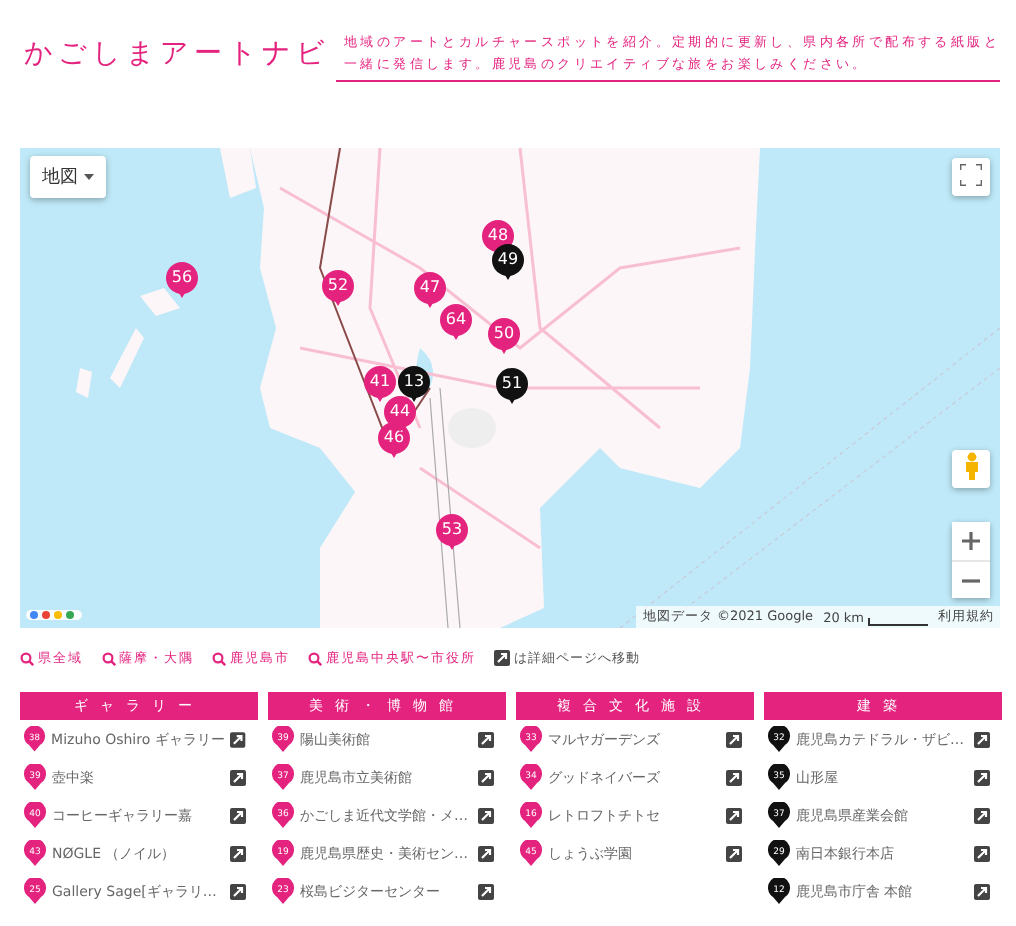 The width and height of the screenshot is (1016, 926). I want to click on plus-icon, so click(971, 541).